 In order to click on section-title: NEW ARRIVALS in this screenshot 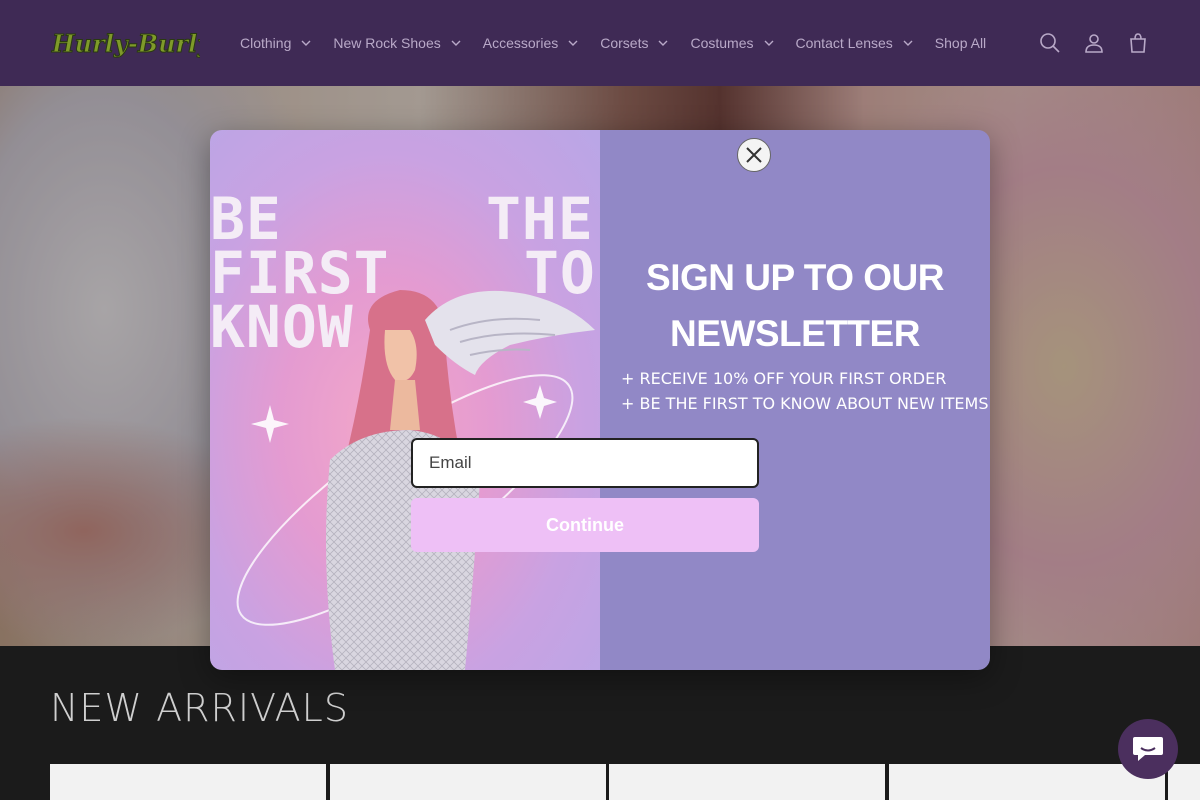, I will do `click(199, 708)`.